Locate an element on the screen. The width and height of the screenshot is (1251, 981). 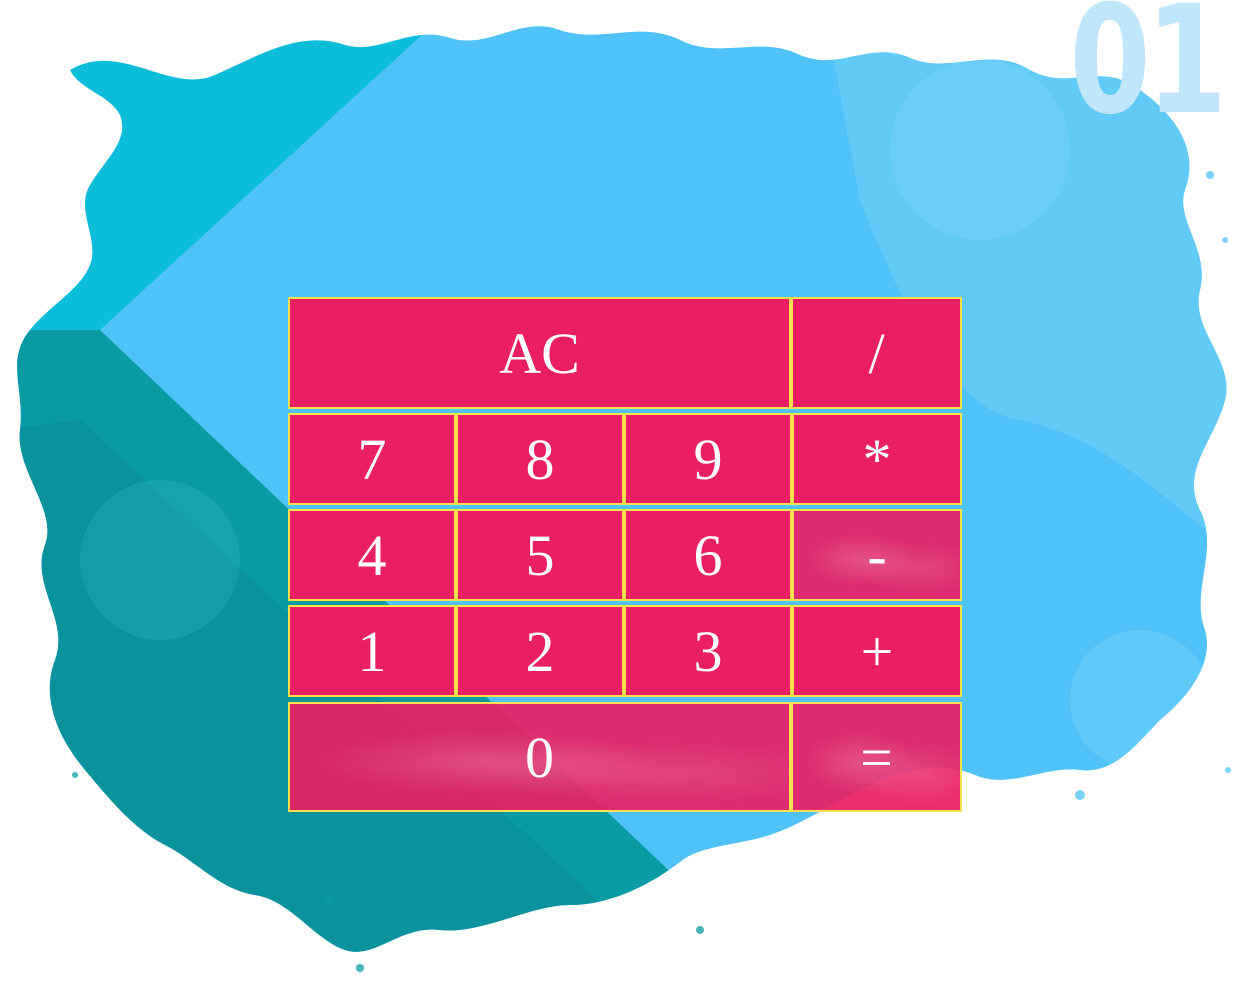
digit-0-button: 0 is located at coordinates (539, 757).